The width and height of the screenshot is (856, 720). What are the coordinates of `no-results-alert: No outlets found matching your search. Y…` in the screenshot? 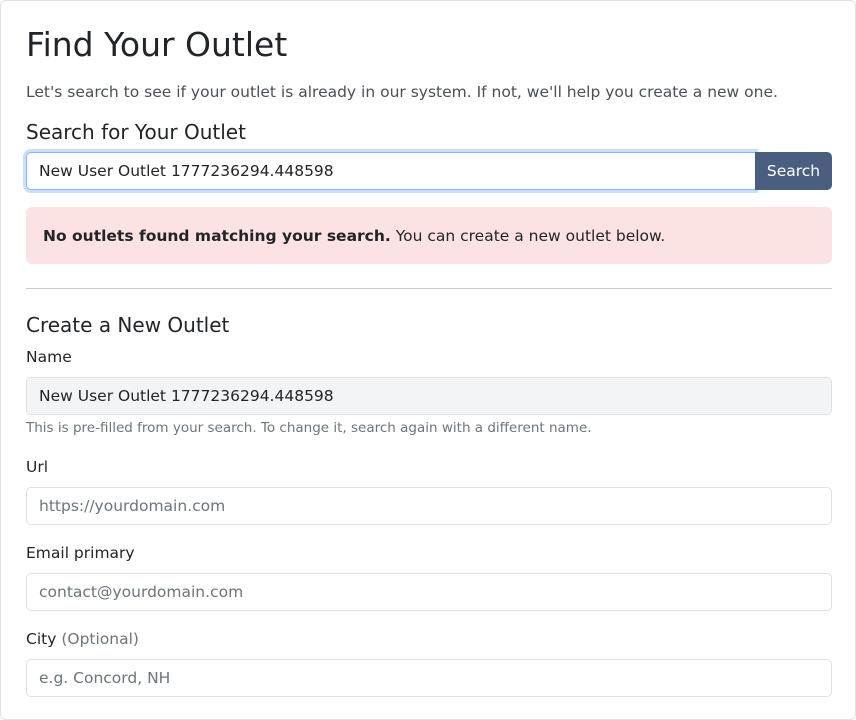 It's located at (429, 235).